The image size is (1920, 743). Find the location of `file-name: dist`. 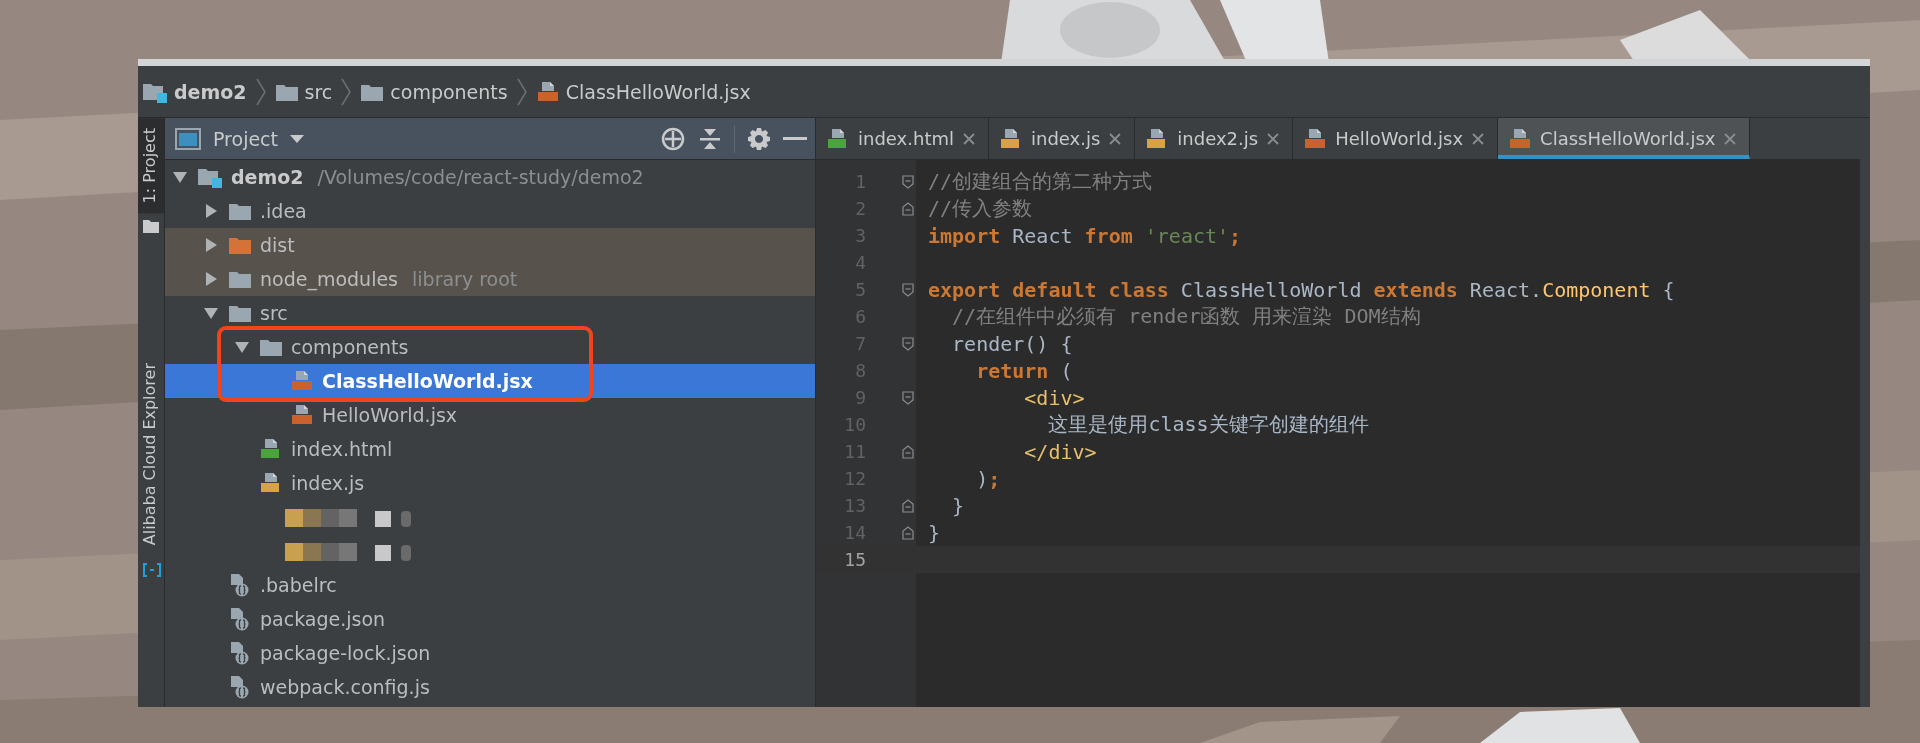

file-name: dist is located at coordinates (277, 245).